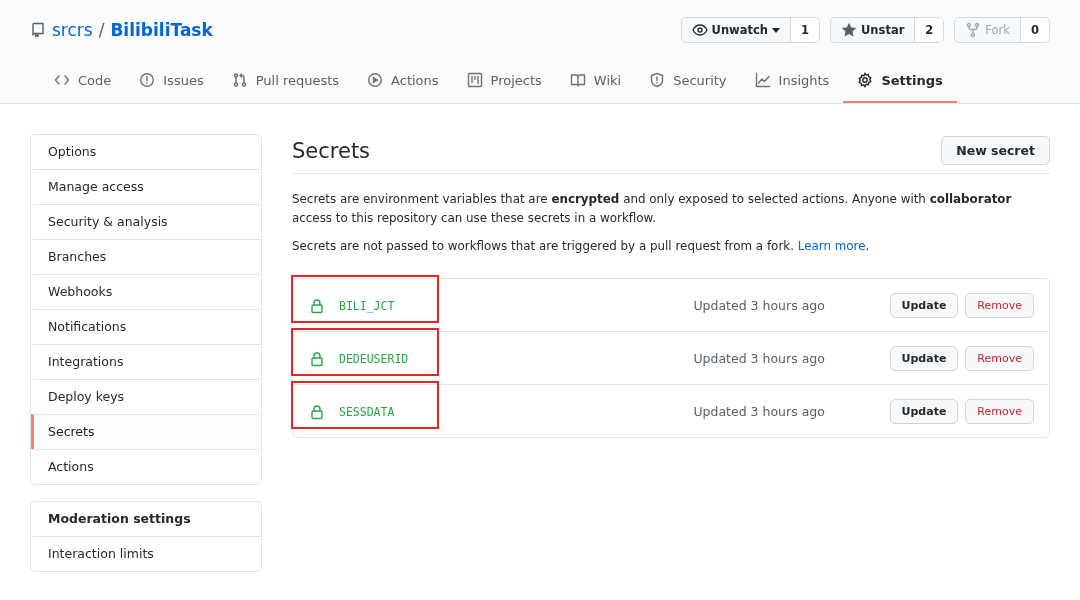 The height and width of the screenshot is (600, 1080). Describe the element at coordinates (38, 30) in the screenshot. I see `repository-icon` at that location.